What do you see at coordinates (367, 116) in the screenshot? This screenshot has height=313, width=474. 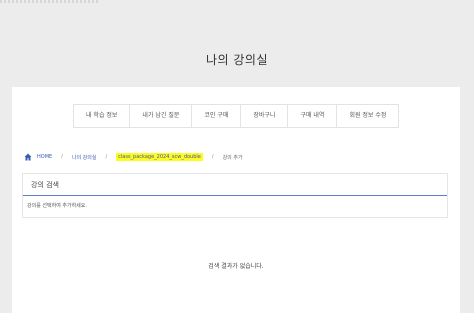 I see `tab-edit-profile: 회원 정보 수정` at bounding box center [367, 116].